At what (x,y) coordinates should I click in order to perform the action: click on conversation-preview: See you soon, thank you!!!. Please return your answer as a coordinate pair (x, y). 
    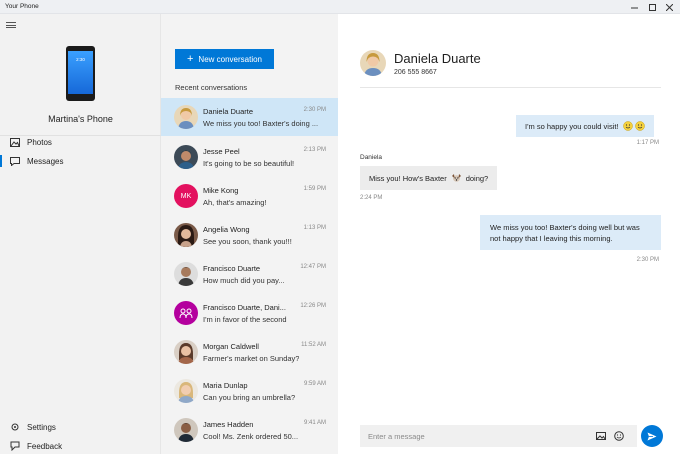
    Looking at the image, I should click on (247, 241).